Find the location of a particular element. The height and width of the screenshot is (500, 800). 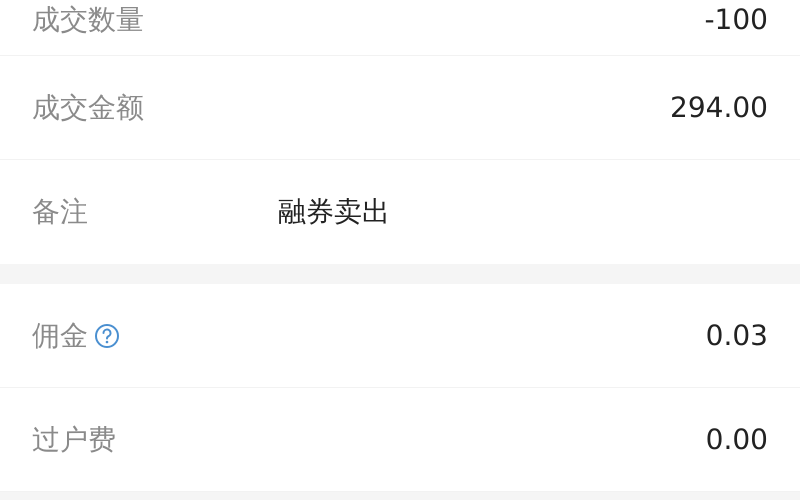

row-value: 0.03 is located at coordinates (737, 336).